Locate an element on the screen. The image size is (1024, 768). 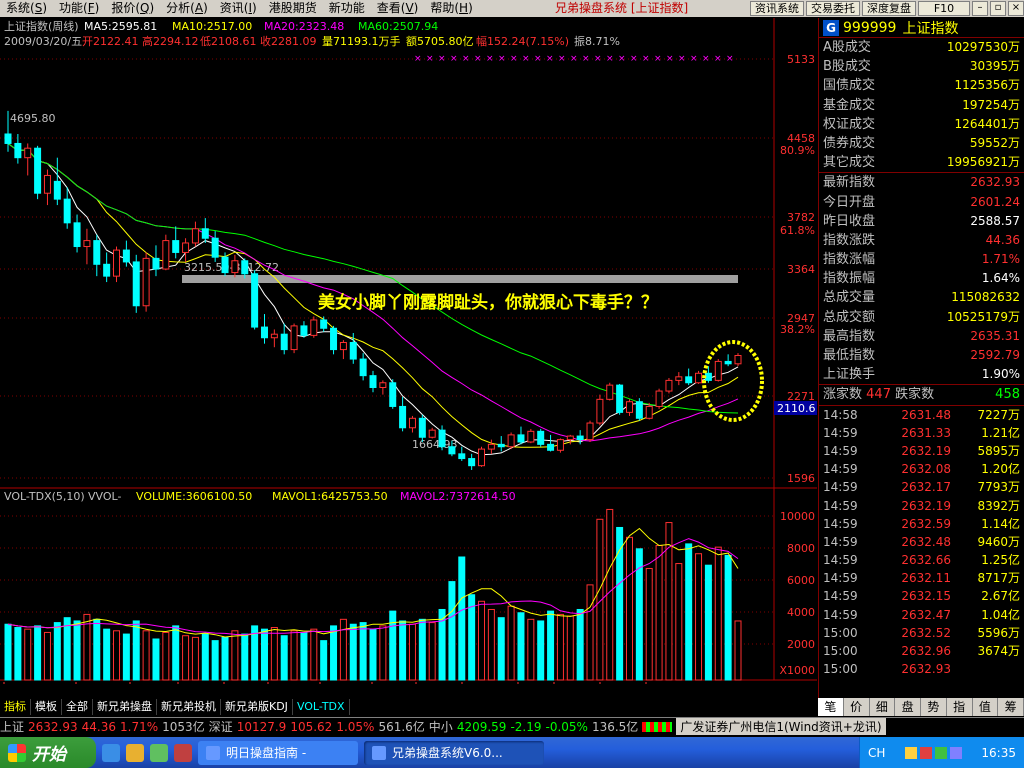
menu-new-function: 新功能 is located at coordinates (347, 8).